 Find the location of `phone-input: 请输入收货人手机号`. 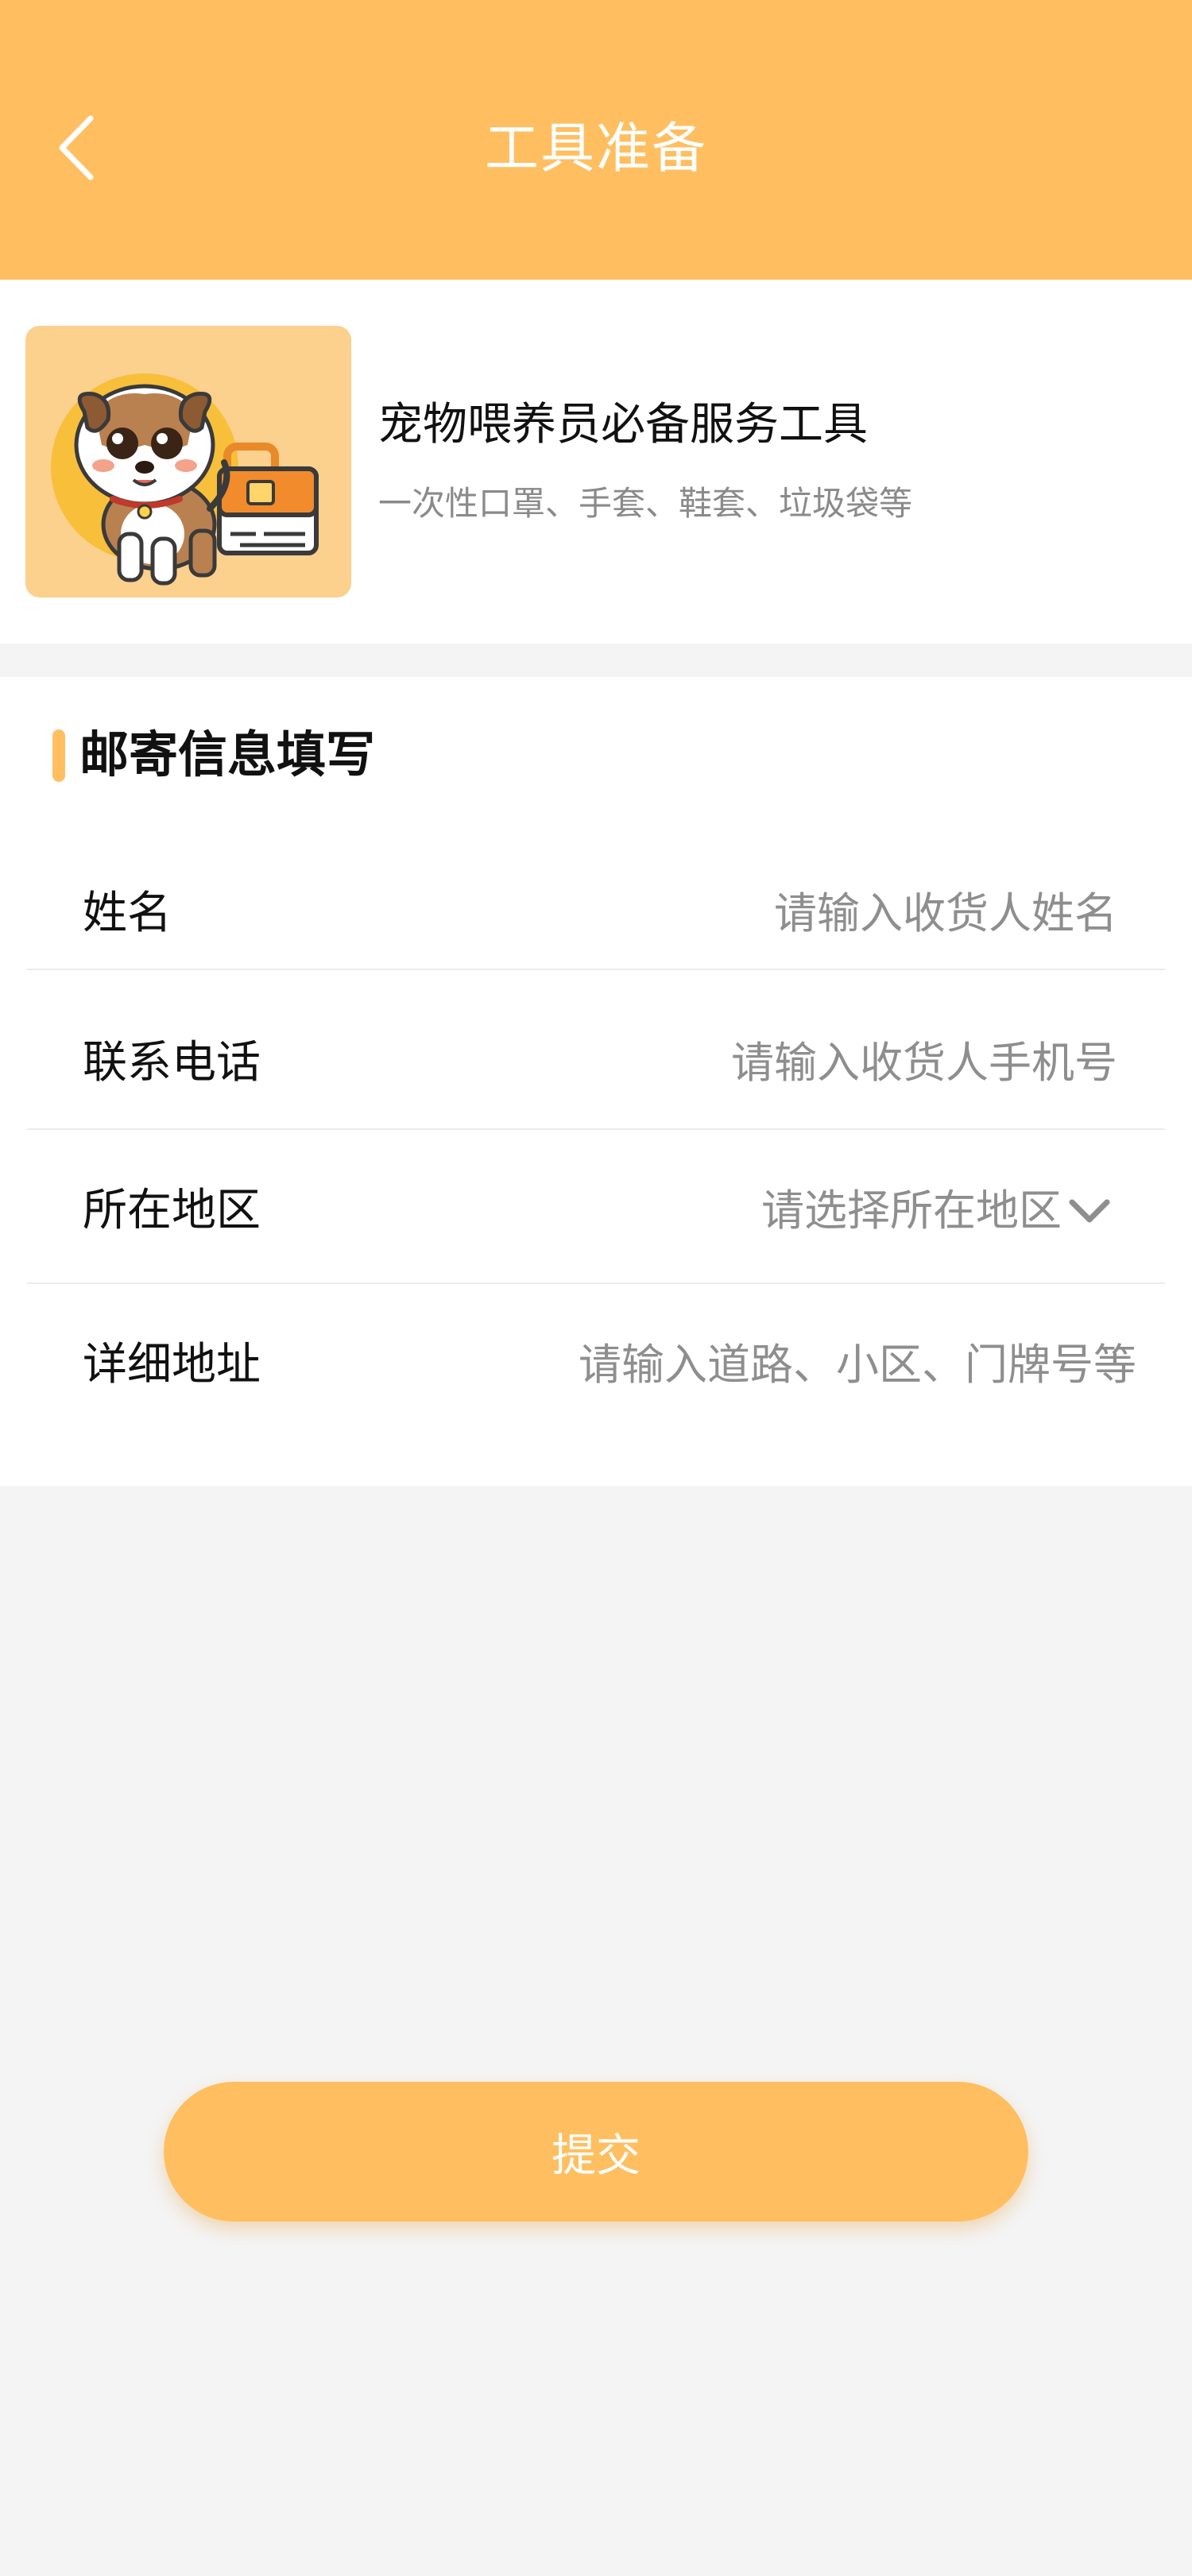

phone-input: 请输入收货人手机号 is located at coordinates (924, 1063).